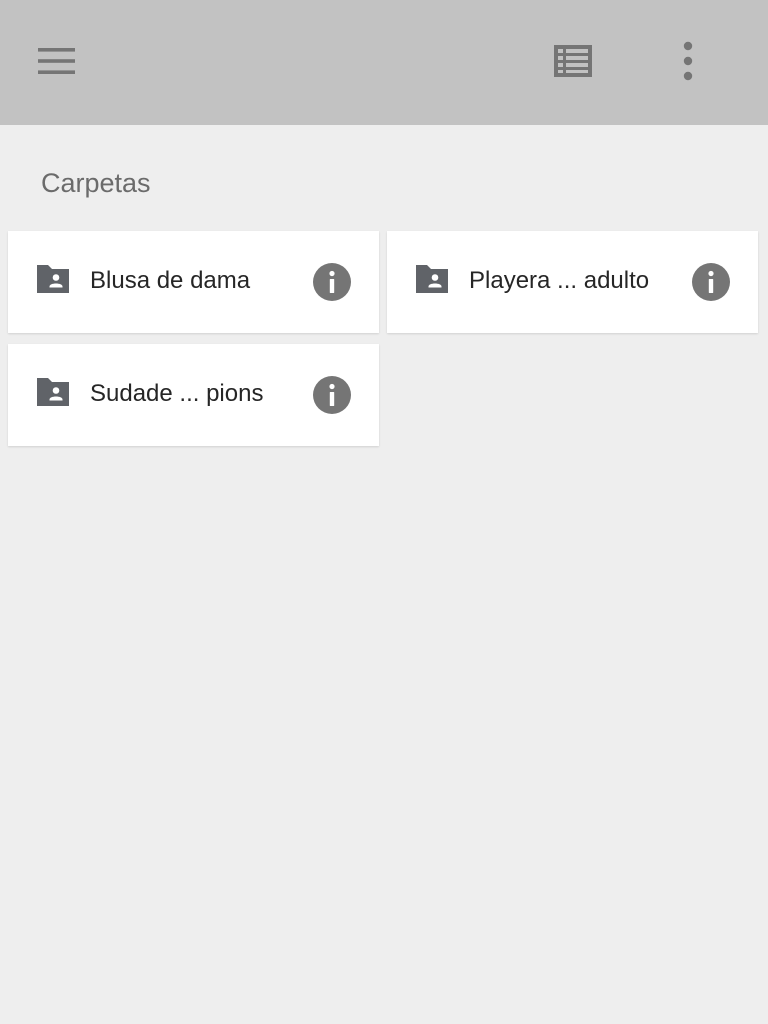  What do you see at coordinates (177, 393) in the screenshot?
I see `folder-name: Sudade ... pions` at bounding box center [177, 393].